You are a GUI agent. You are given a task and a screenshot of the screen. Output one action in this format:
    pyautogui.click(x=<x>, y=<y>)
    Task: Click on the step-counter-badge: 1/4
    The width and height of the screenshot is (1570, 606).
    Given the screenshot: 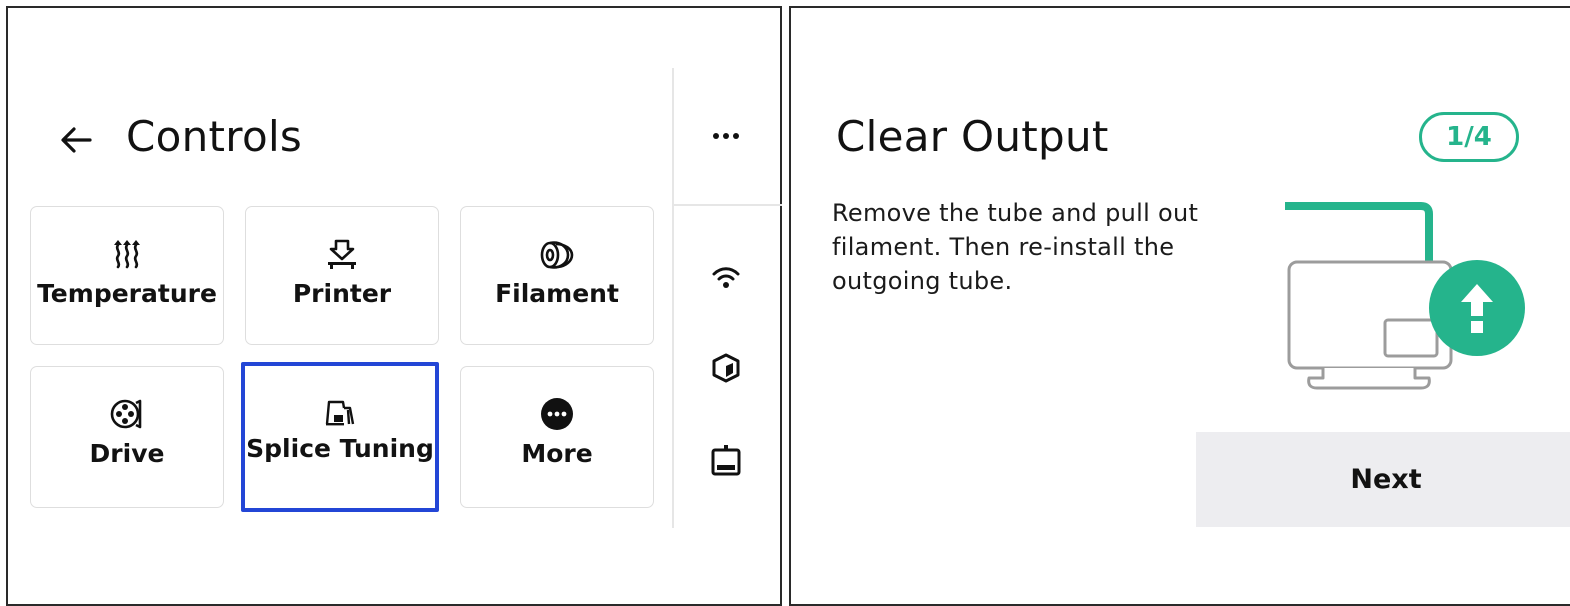 What is the action you would take?
    pyautogui.click(x=1469, y=137)
    